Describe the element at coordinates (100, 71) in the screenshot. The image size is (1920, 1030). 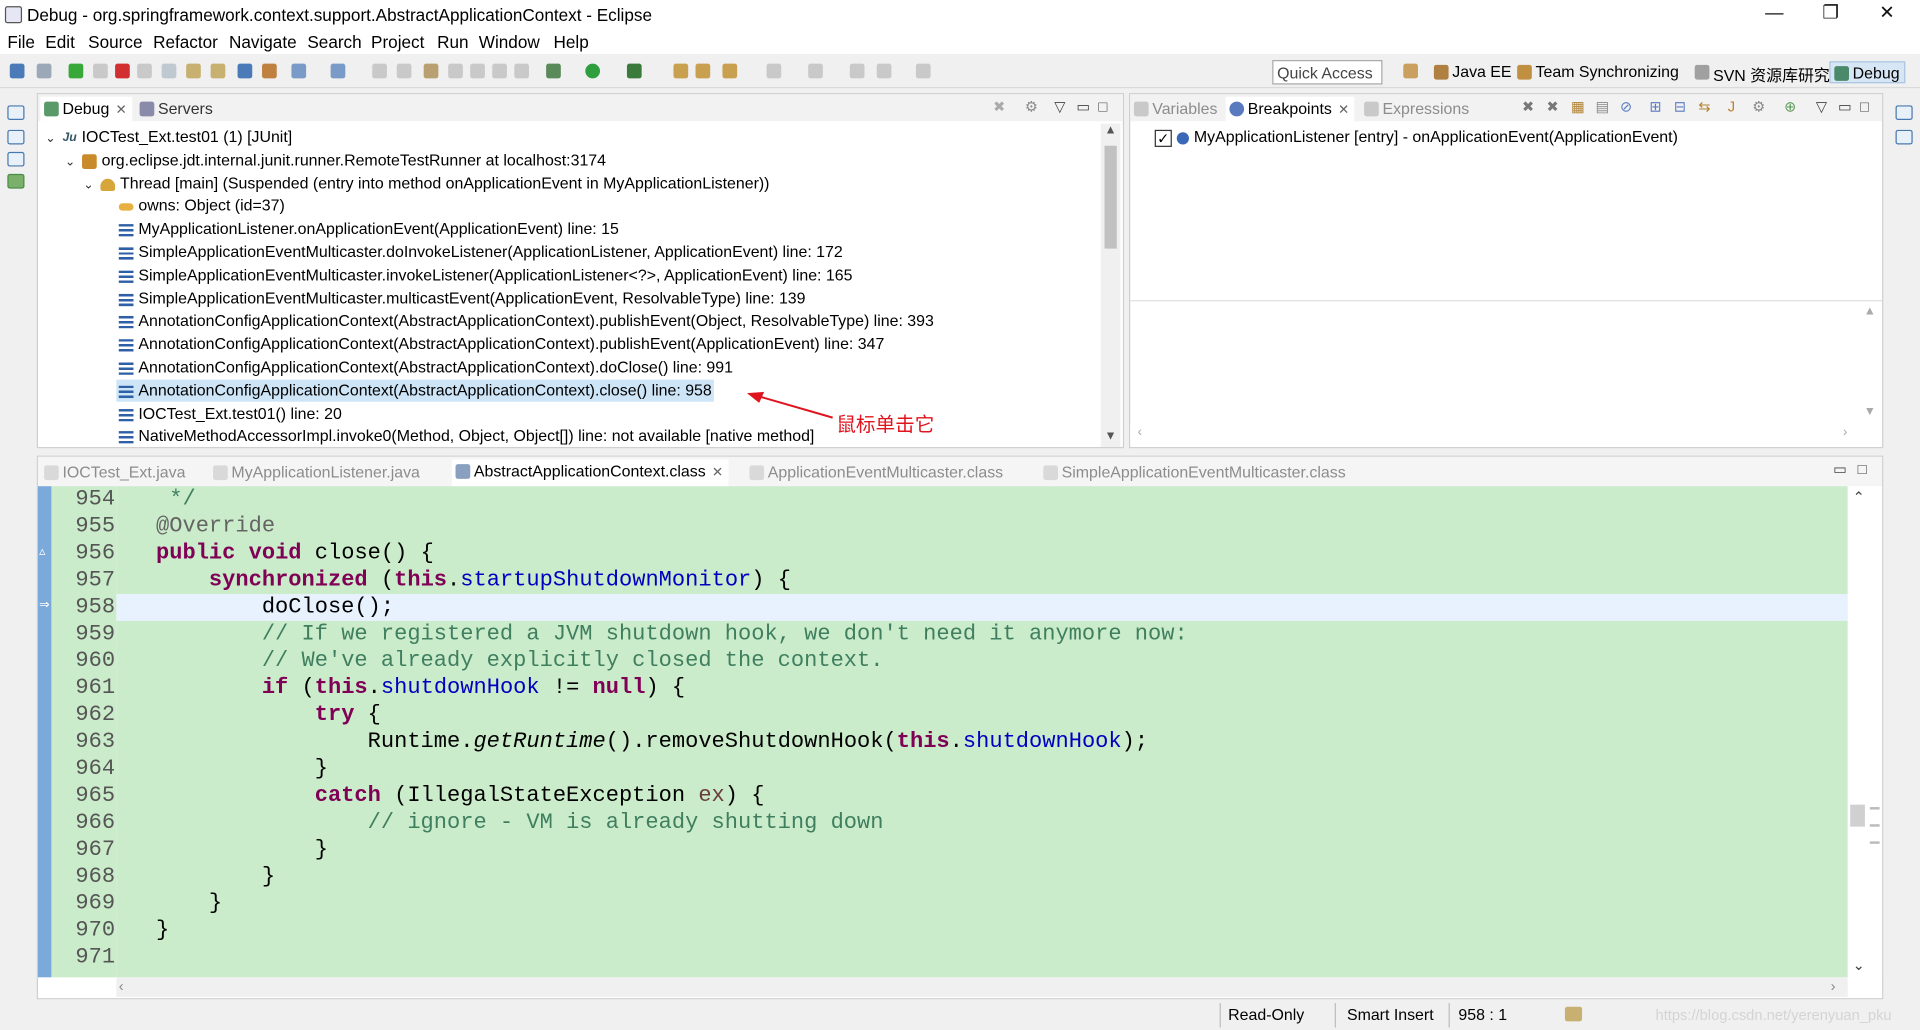
I see `suspend-icon` at that location.